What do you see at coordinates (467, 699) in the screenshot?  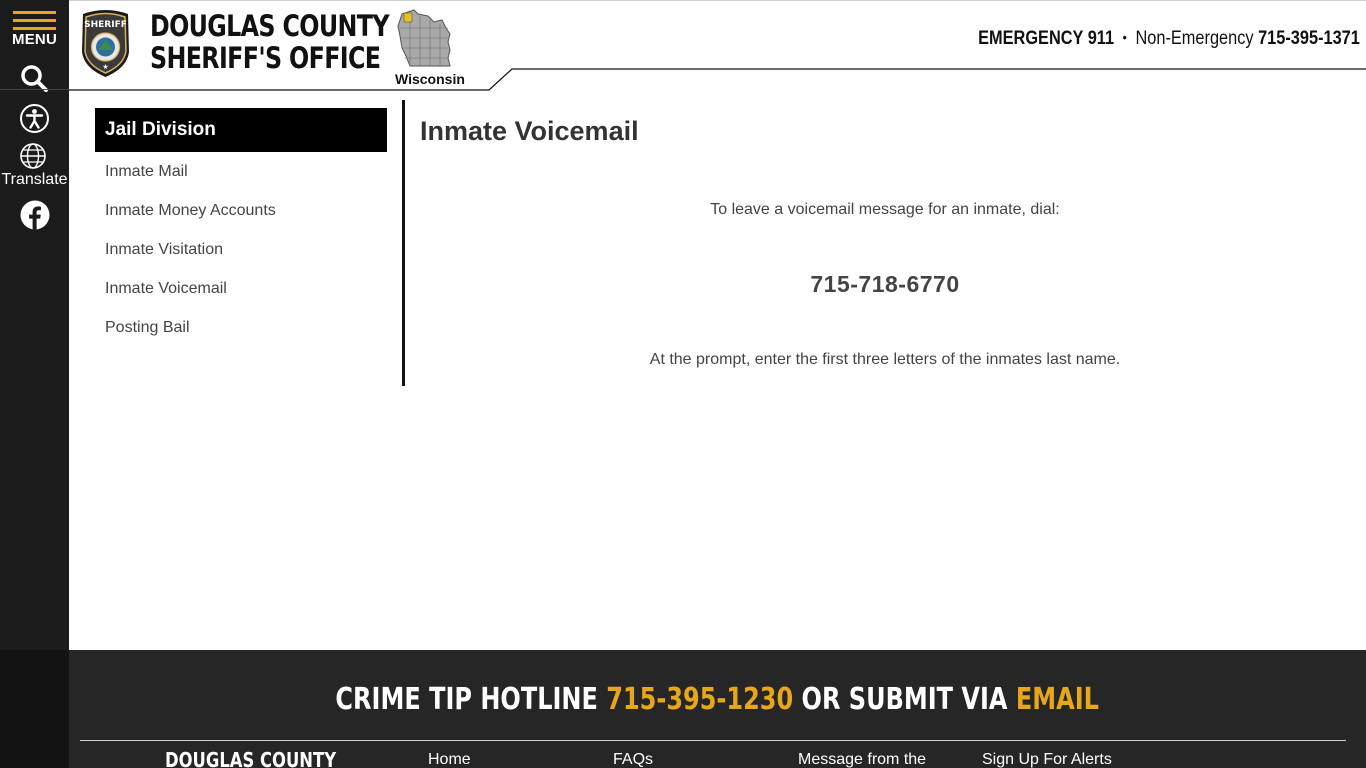 I see `tip-prefix: CRIME TIP HOTLINE` at bounding box center [467, 699].